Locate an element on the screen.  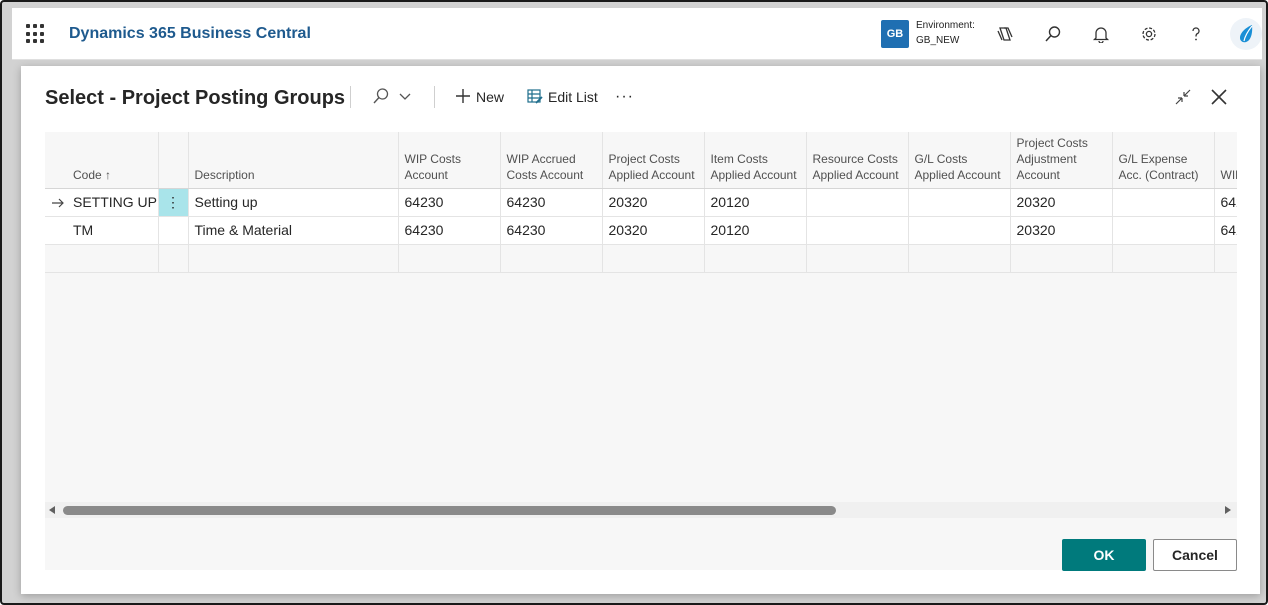
column-header-wip-sales: WIP Sales is located at coordinates (1225, 160).